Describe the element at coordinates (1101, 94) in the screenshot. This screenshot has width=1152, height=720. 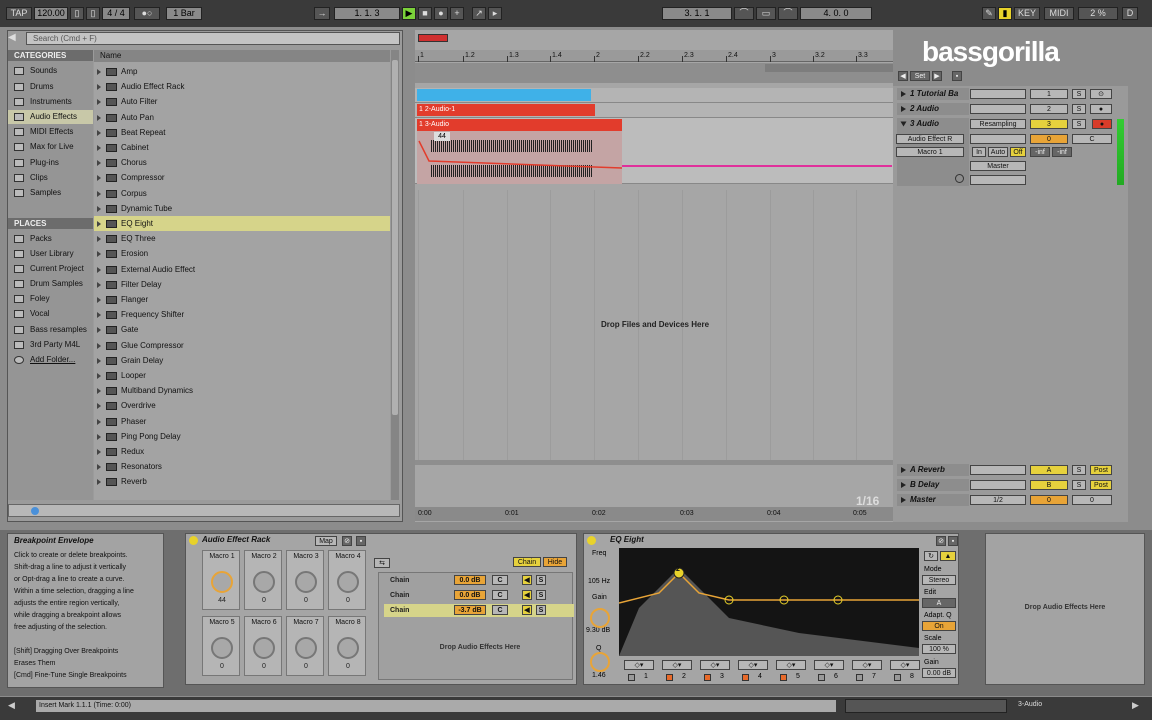
I see `track1-arm: ⊙` at that location.